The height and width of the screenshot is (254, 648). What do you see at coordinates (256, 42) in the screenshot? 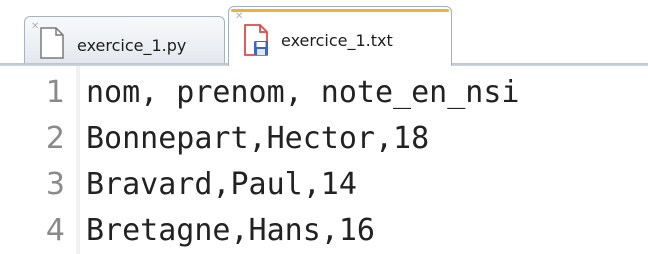
I see `saved-text-file-icon` at bounding box center [256, 42].